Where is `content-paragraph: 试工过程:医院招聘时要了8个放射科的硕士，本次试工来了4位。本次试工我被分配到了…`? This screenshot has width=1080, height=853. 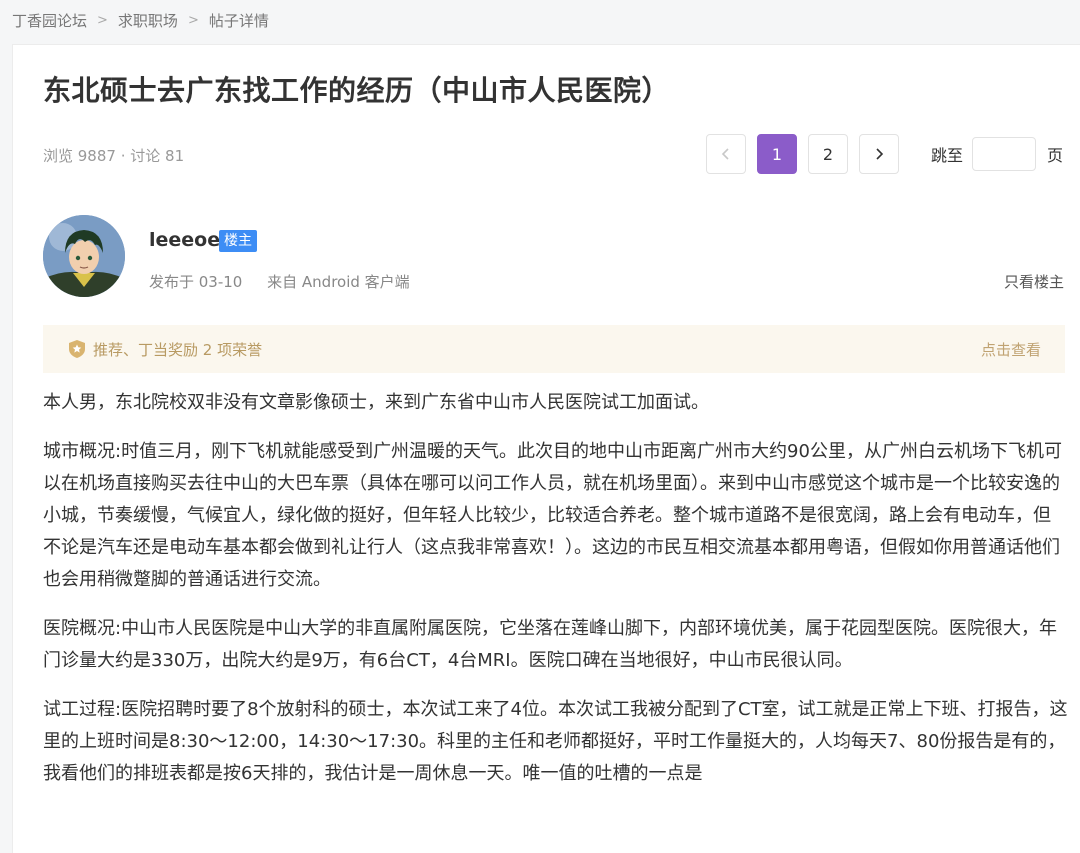 content-paragraph: 试工过程:医院招聘时要了8个放射科的硕士，本次试工来了4位。本次试工我被分配到了… is located at coordinates (555, 741).